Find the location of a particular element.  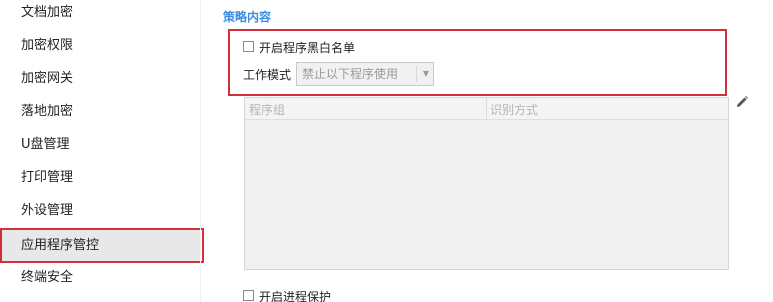

column-header-identification-method: 识别方式 is located at coordinates (514, 109).